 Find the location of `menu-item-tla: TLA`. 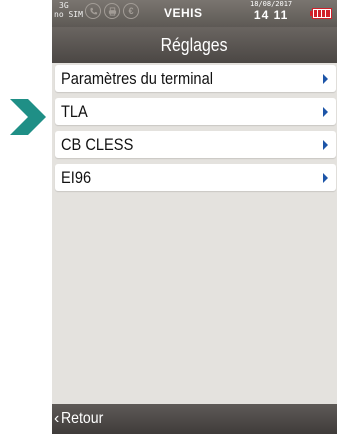

menu-item-tla: TLA is located at coordinates (195, 111).